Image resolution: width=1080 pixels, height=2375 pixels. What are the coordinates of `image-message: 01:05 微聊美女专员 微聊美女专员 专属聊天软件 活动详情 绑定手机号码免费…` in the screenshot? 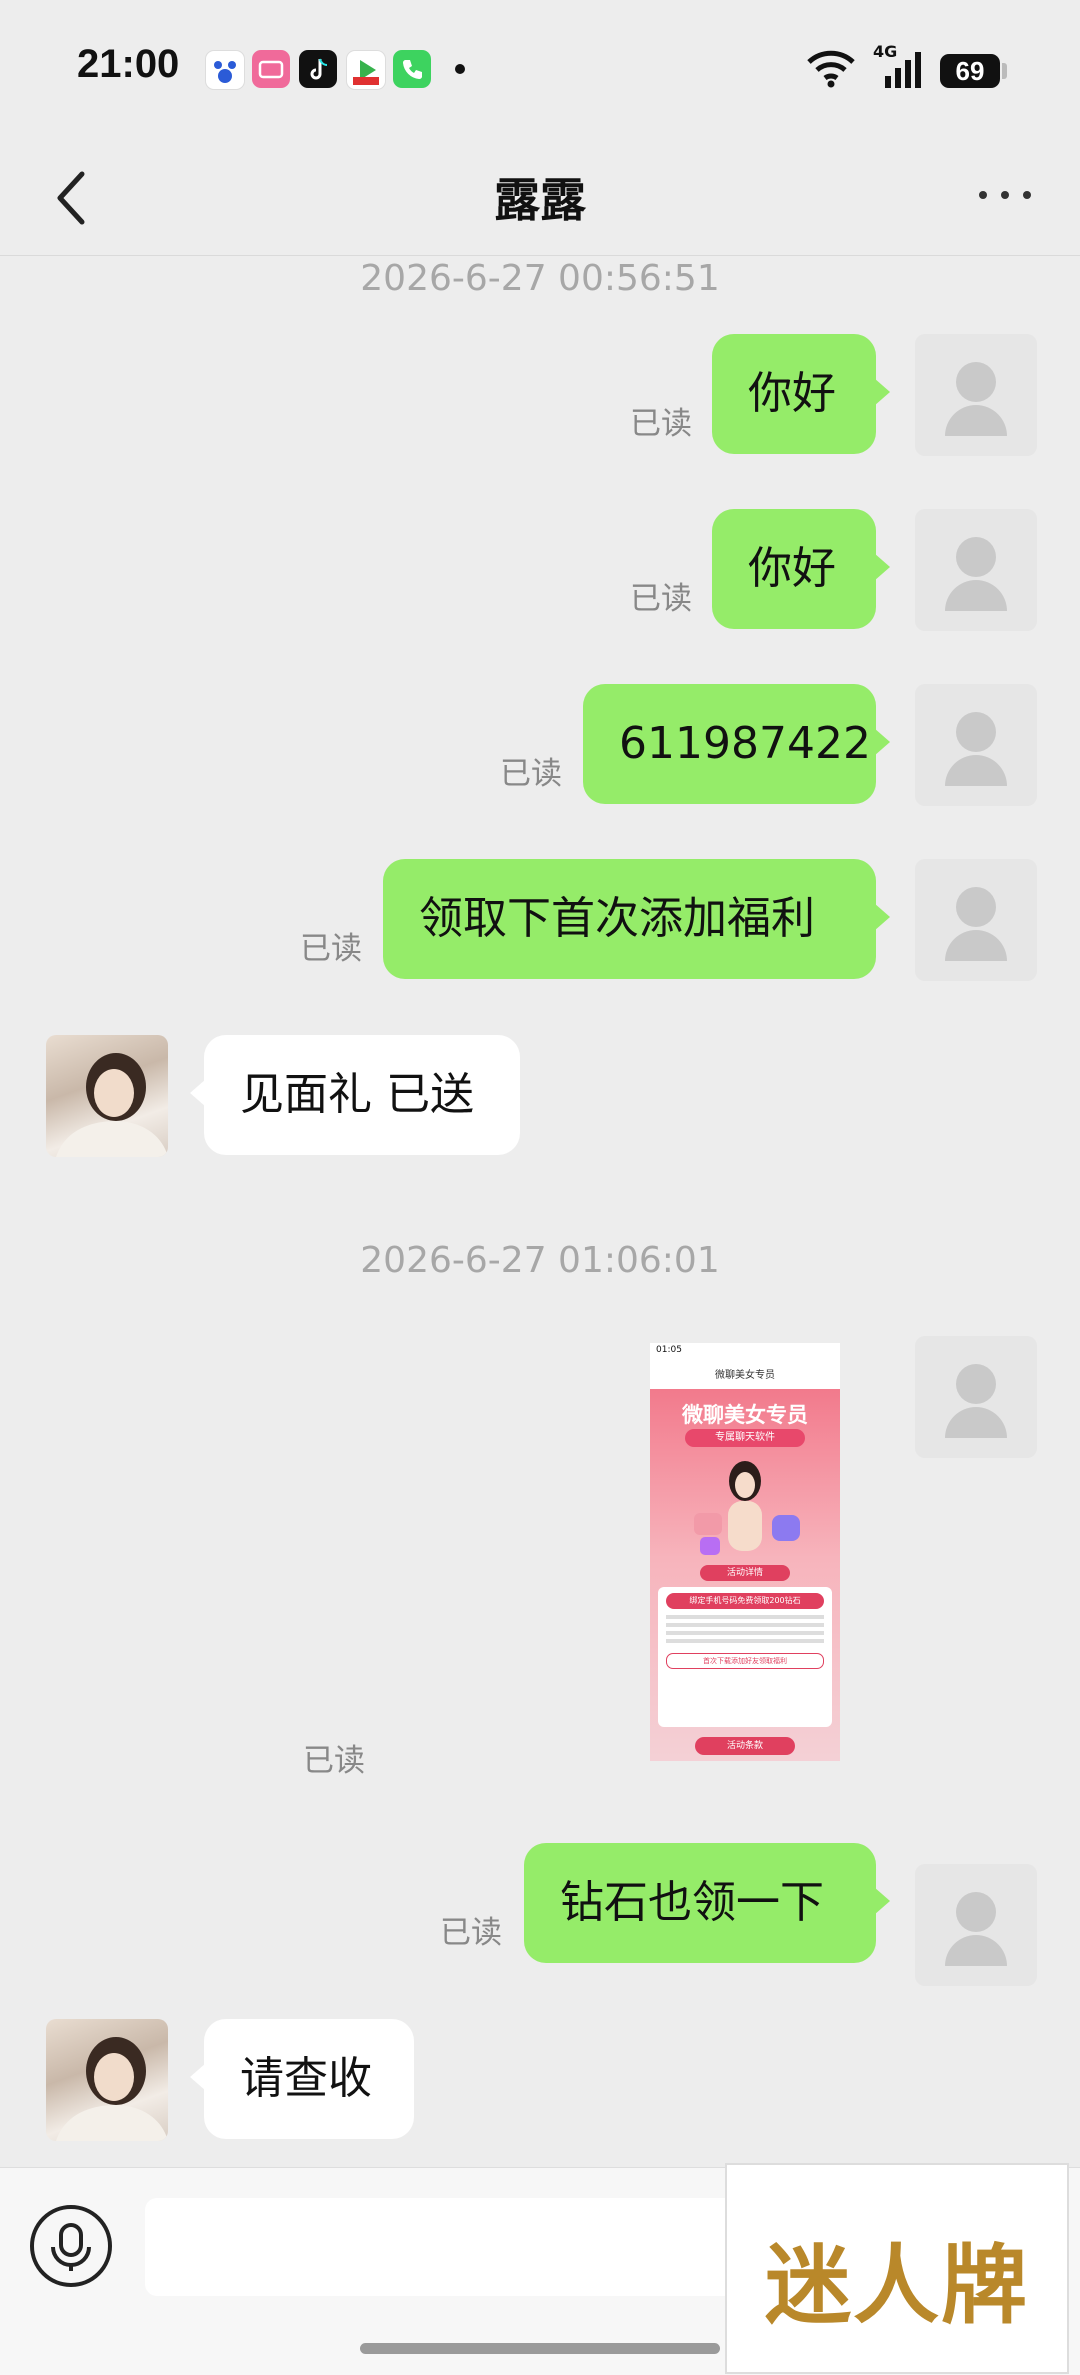 It's located at (745, 1552).